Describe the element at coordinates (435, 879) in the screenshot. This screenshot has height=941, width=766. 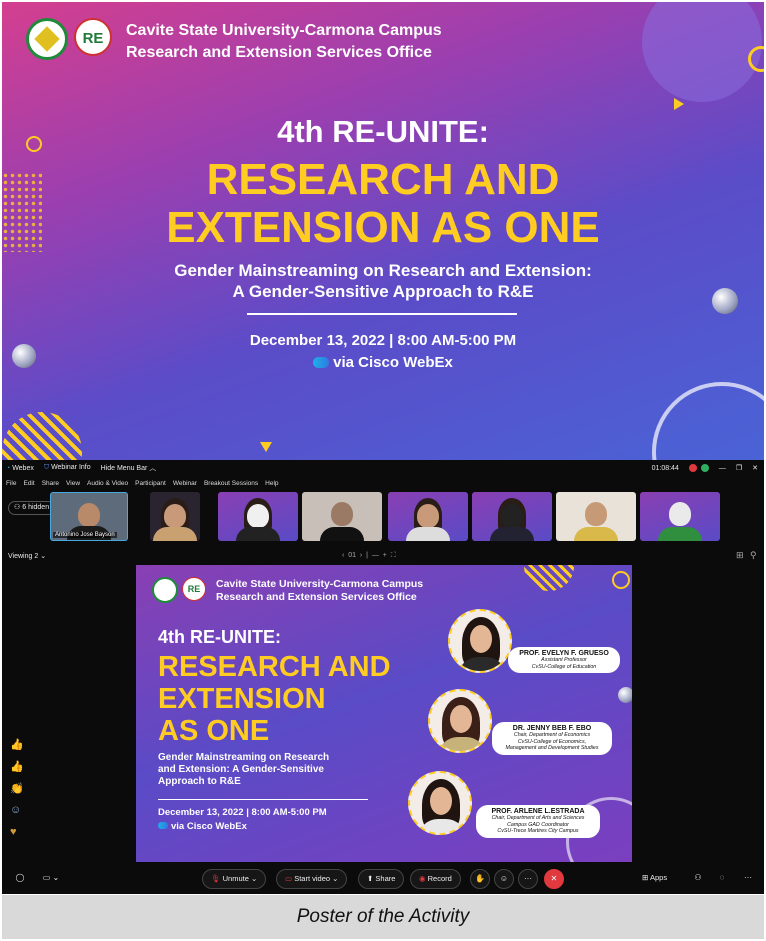
I see `record-button: ◉ Record` at that location.